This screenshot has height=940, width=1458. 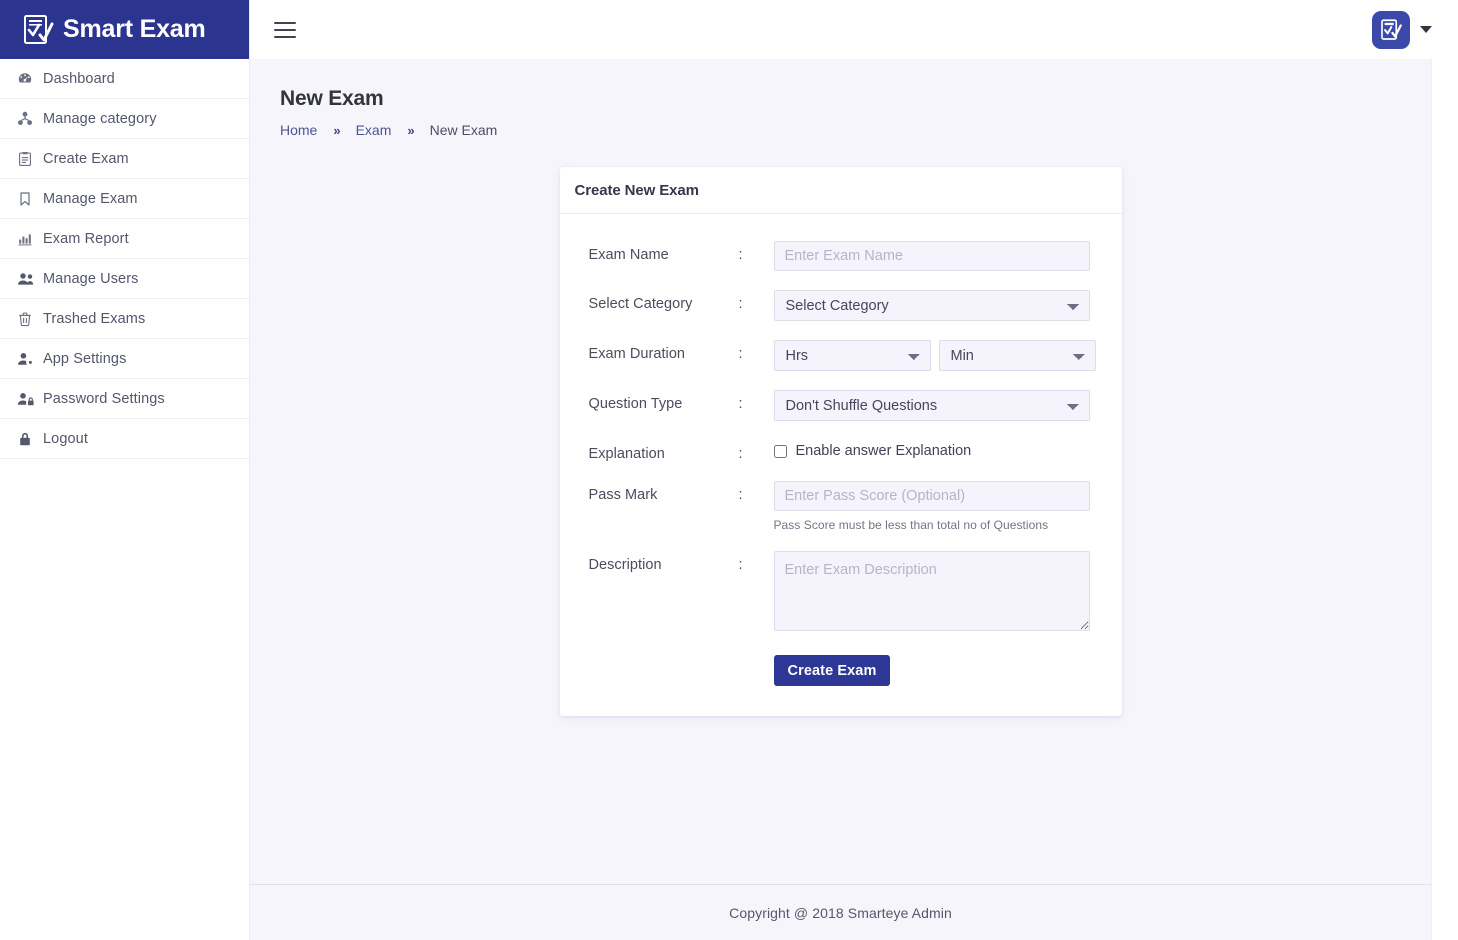 I want to click on brand-title: Smart Exam, so click(x=134, y=29).